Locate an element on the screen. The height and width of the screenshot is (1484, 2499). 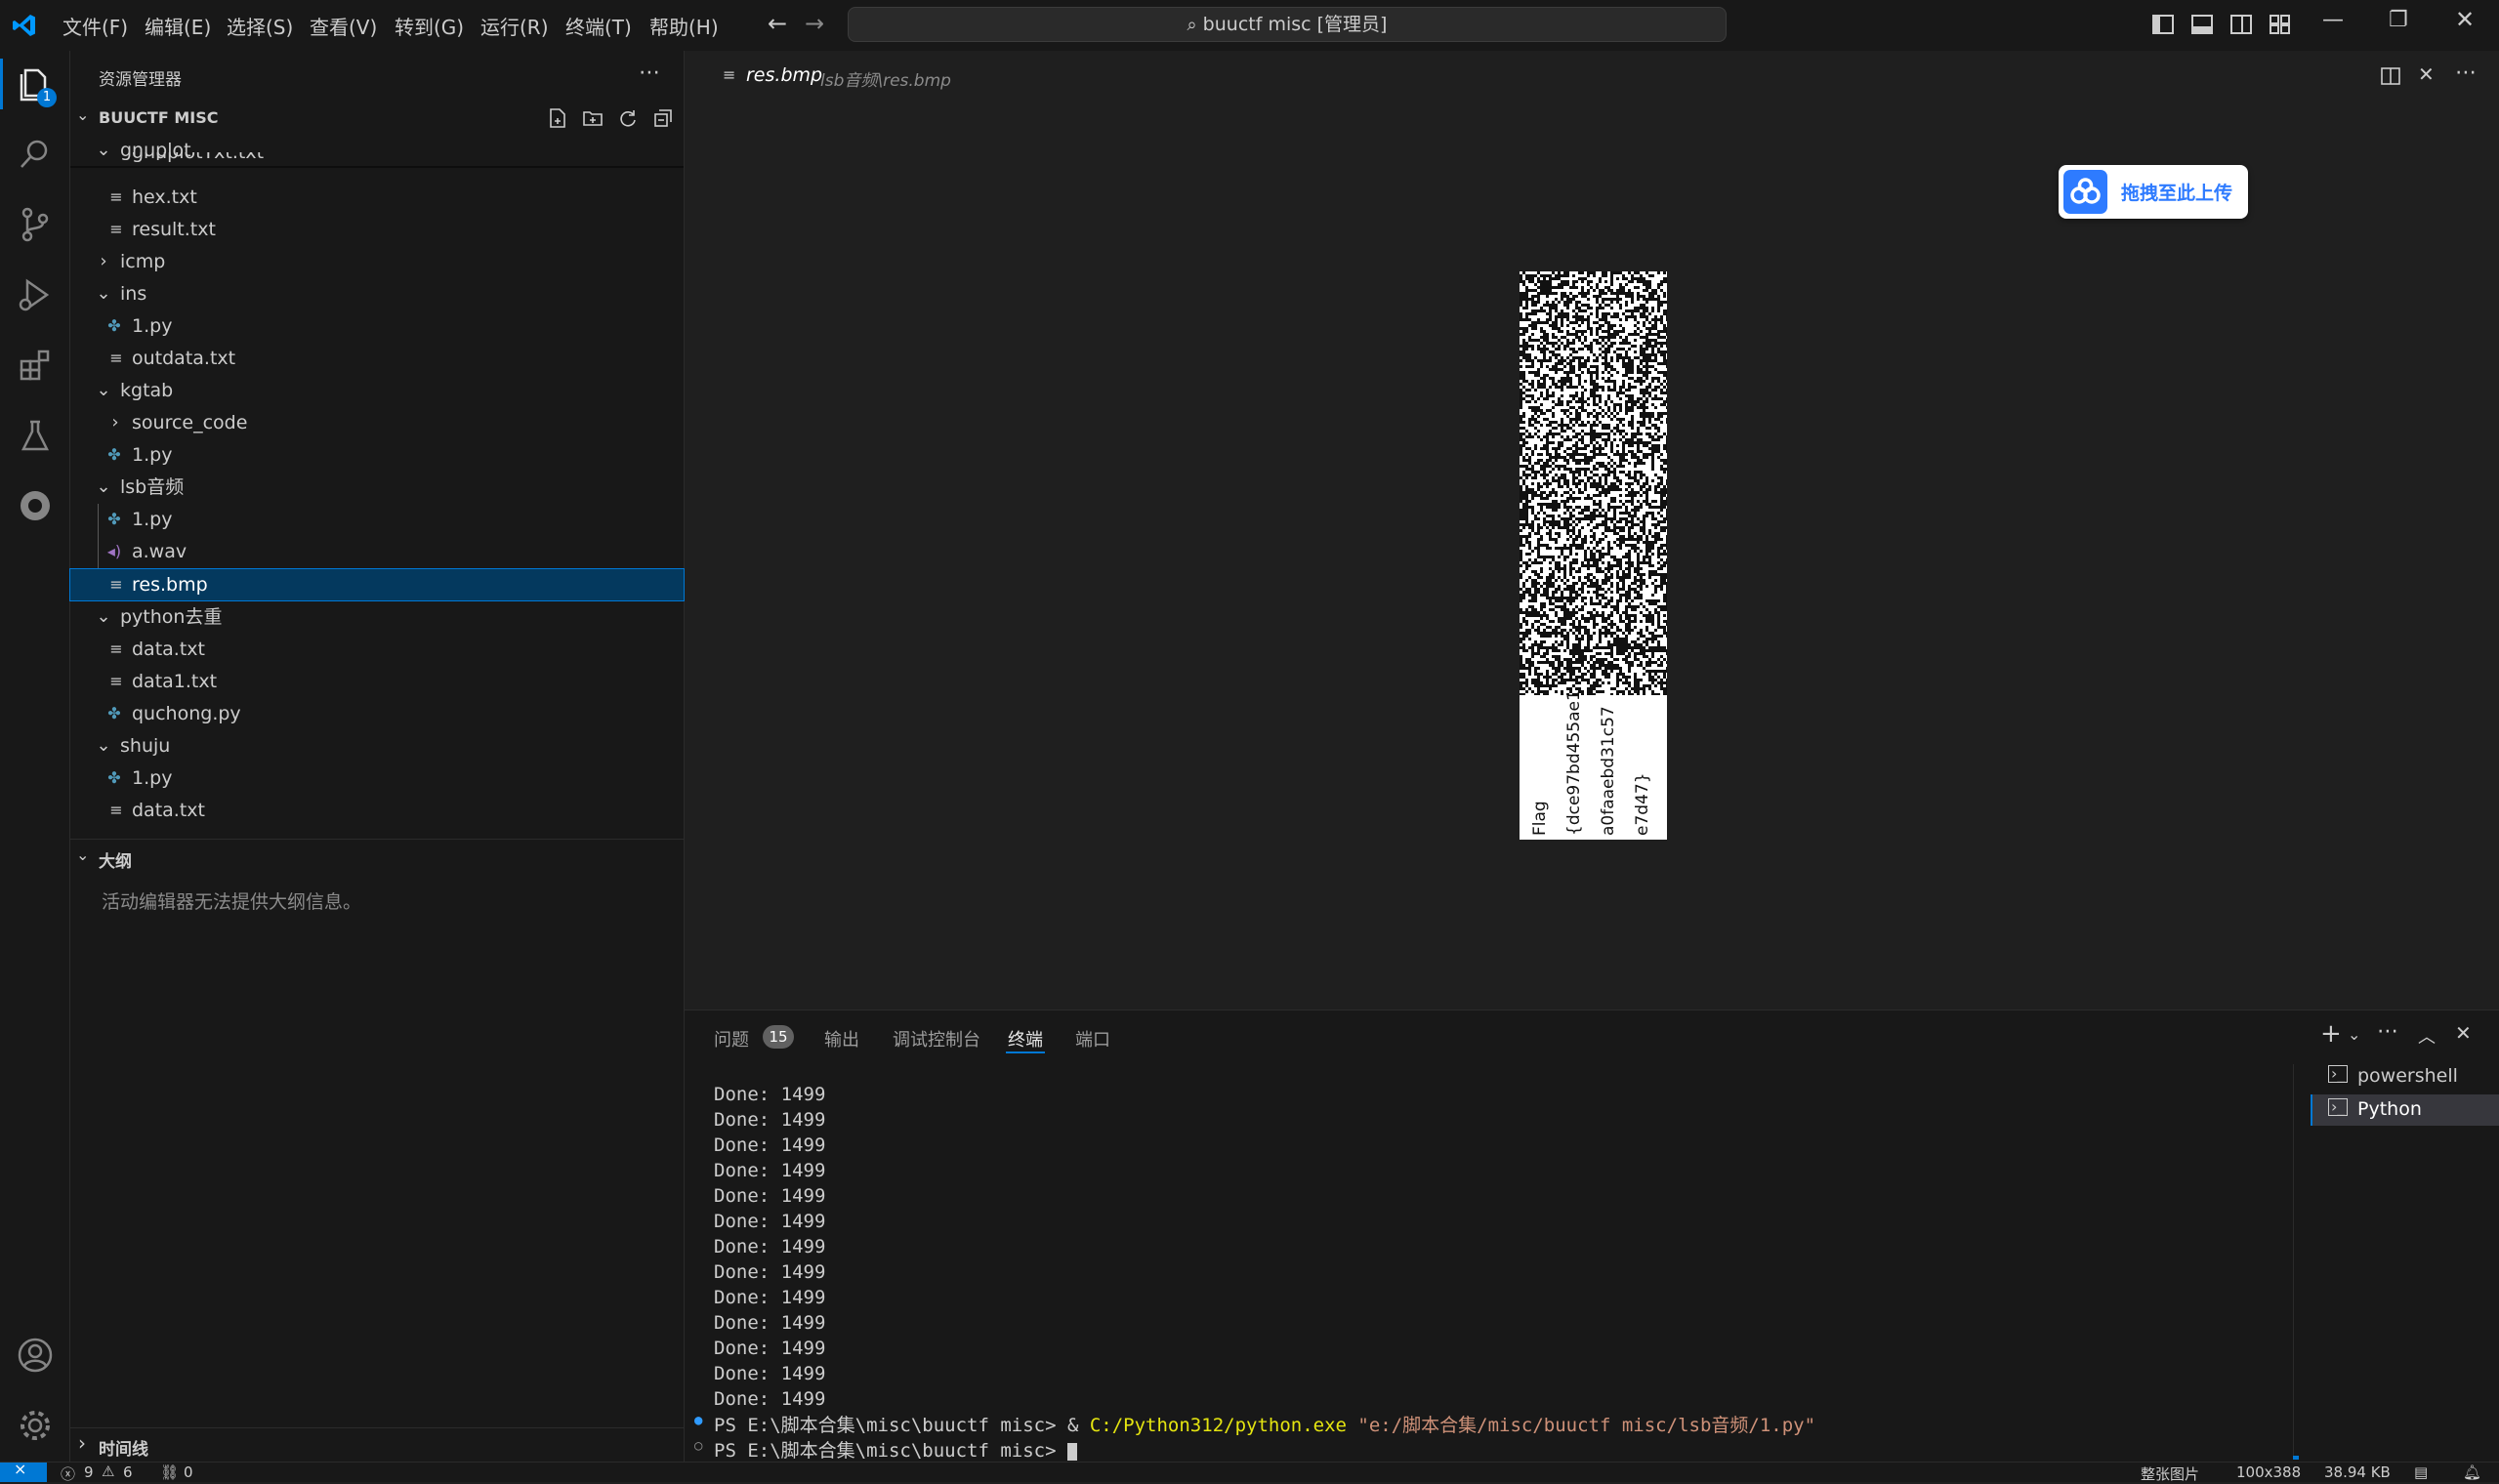
panel-more-icon: ⋯ is located at coordinates (2387, 1031).